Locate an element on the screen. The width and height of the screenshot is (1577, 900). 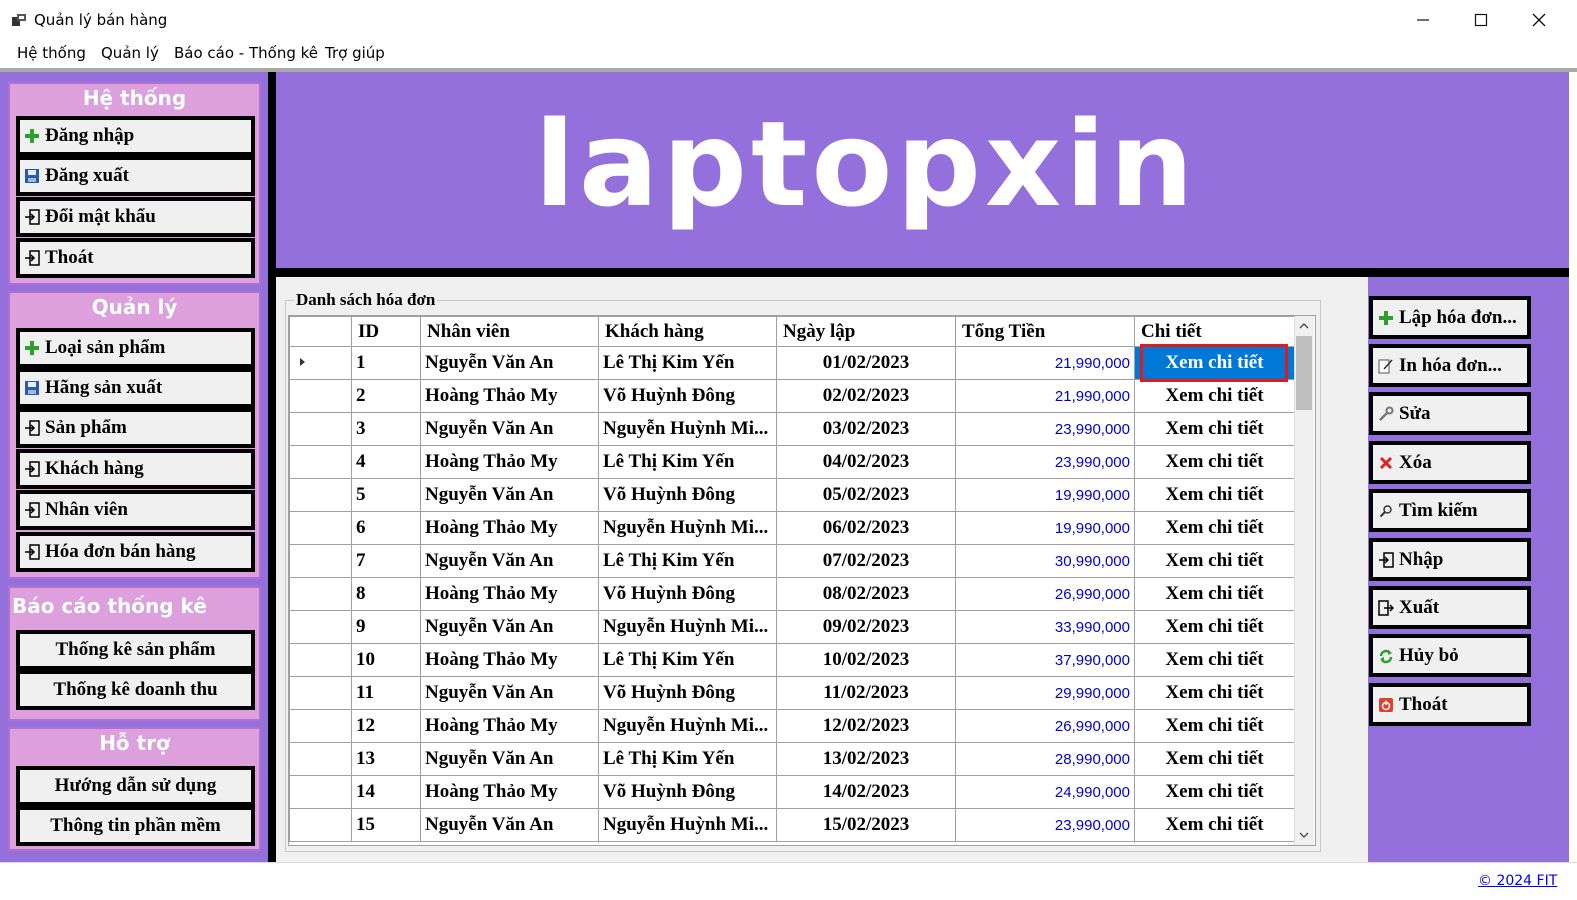
revenue-stats-button: Thống kê doanh thu is located at coordinates (135, 690).